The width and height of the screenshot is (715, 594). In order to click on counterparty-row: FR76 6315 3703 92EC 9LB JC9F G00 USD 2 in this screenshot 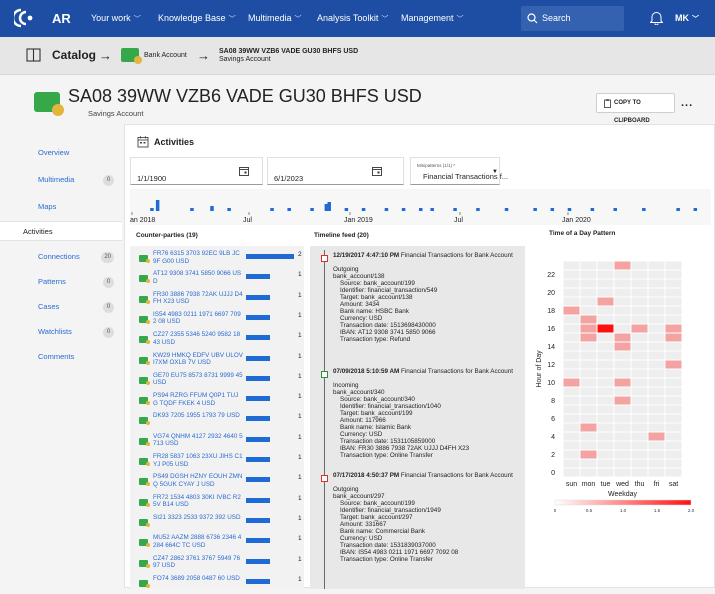, I will do `click(217, 260)`.